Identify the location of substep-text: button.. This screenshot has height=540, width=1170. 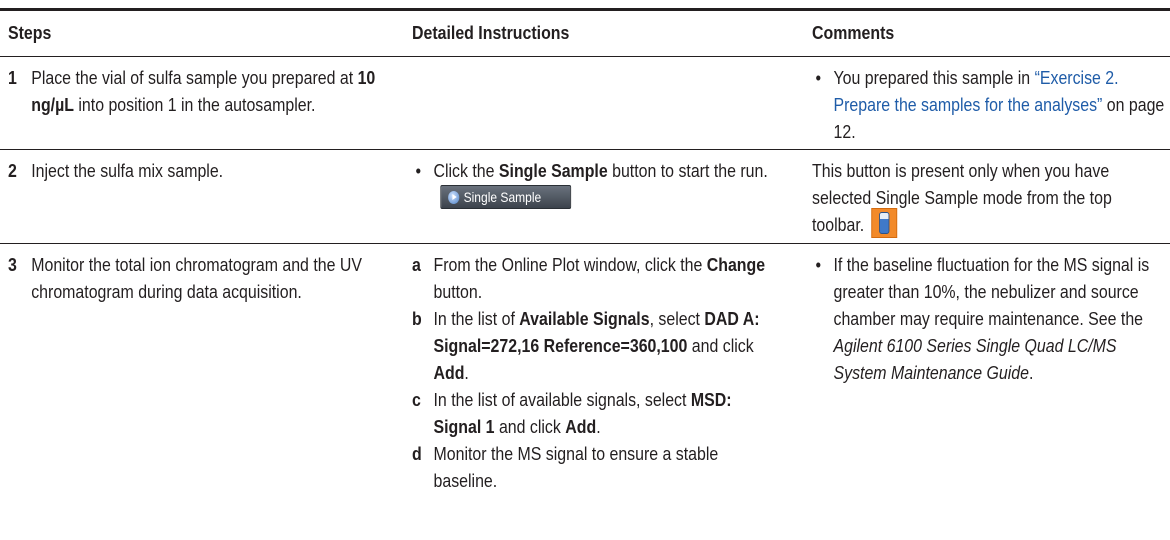
(458, 291).